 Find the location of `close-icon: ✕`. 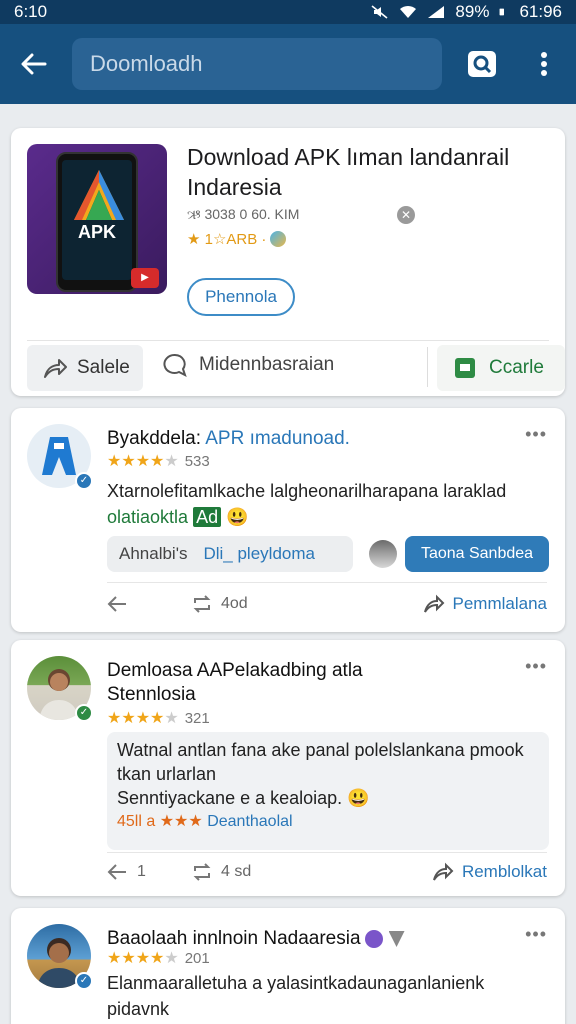

close-icon: ✕ is located at coordinates (406, 215).